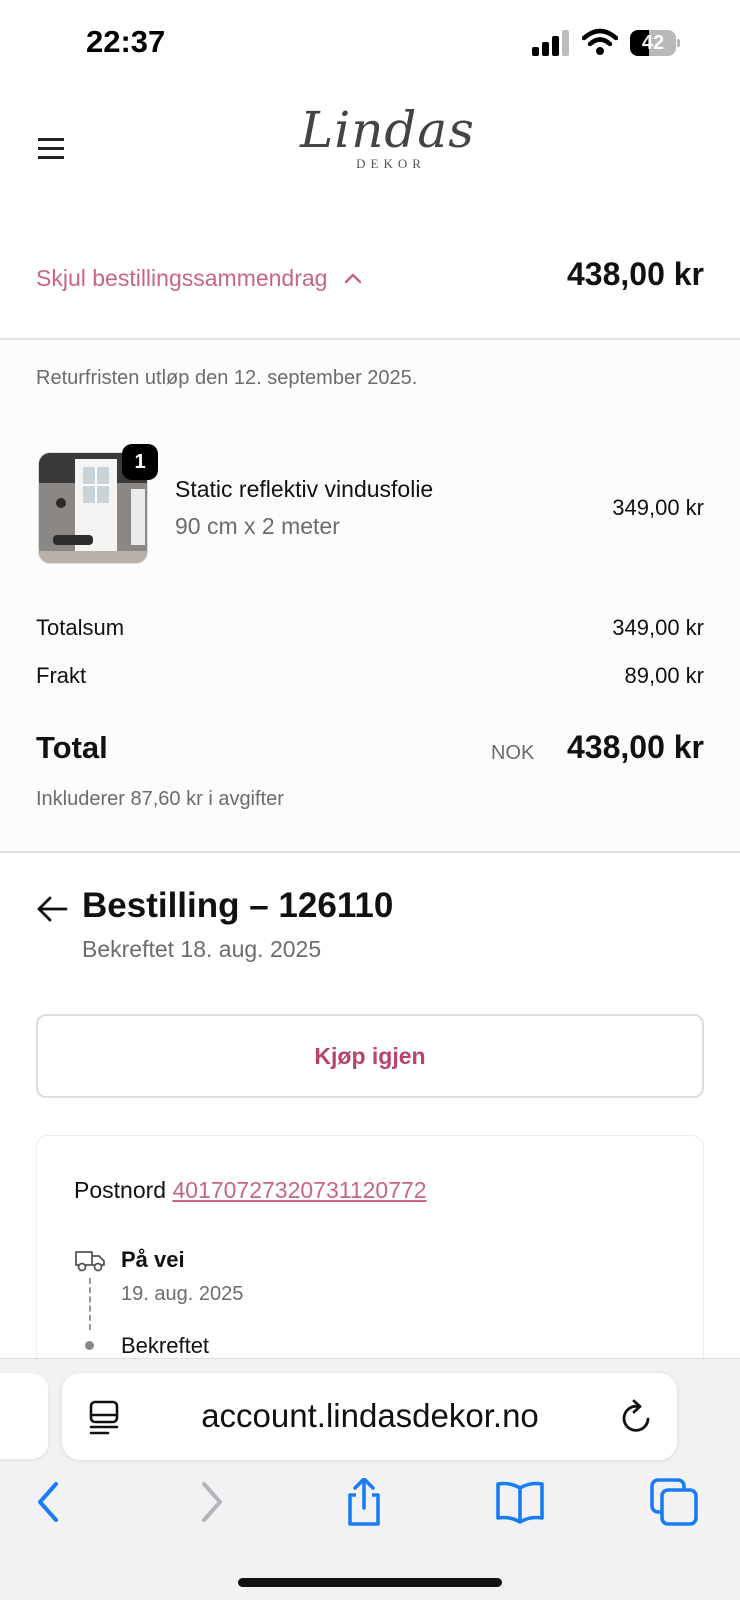 This screenshot has width=740, height=1600. I want to click on carrier-line: Postnord 40170727320731120772, so click(250, 1190).